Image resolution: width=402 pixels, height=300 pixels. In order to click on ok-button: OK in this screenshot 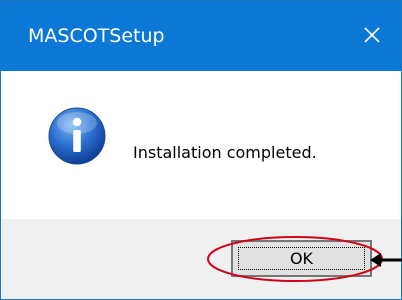, I will do `click(301, 258)`.